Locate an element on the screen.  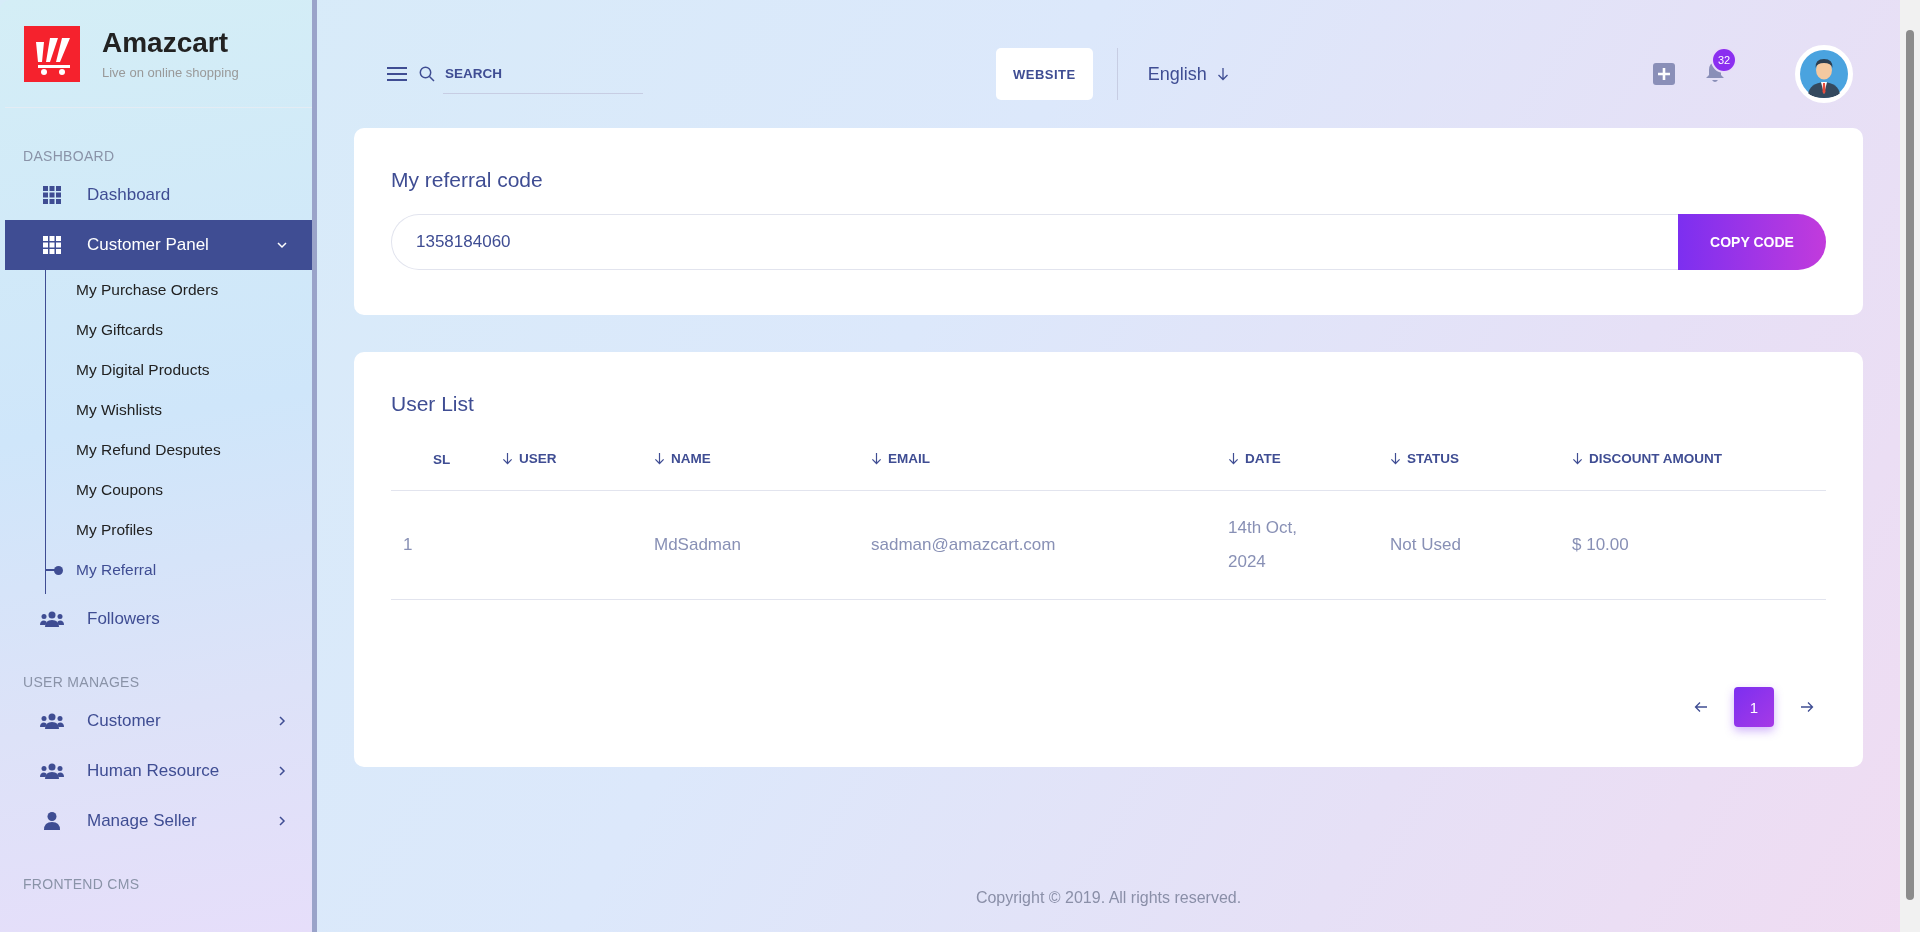
sidebar-item: Manage Seller is located at coordinates (158, 821).